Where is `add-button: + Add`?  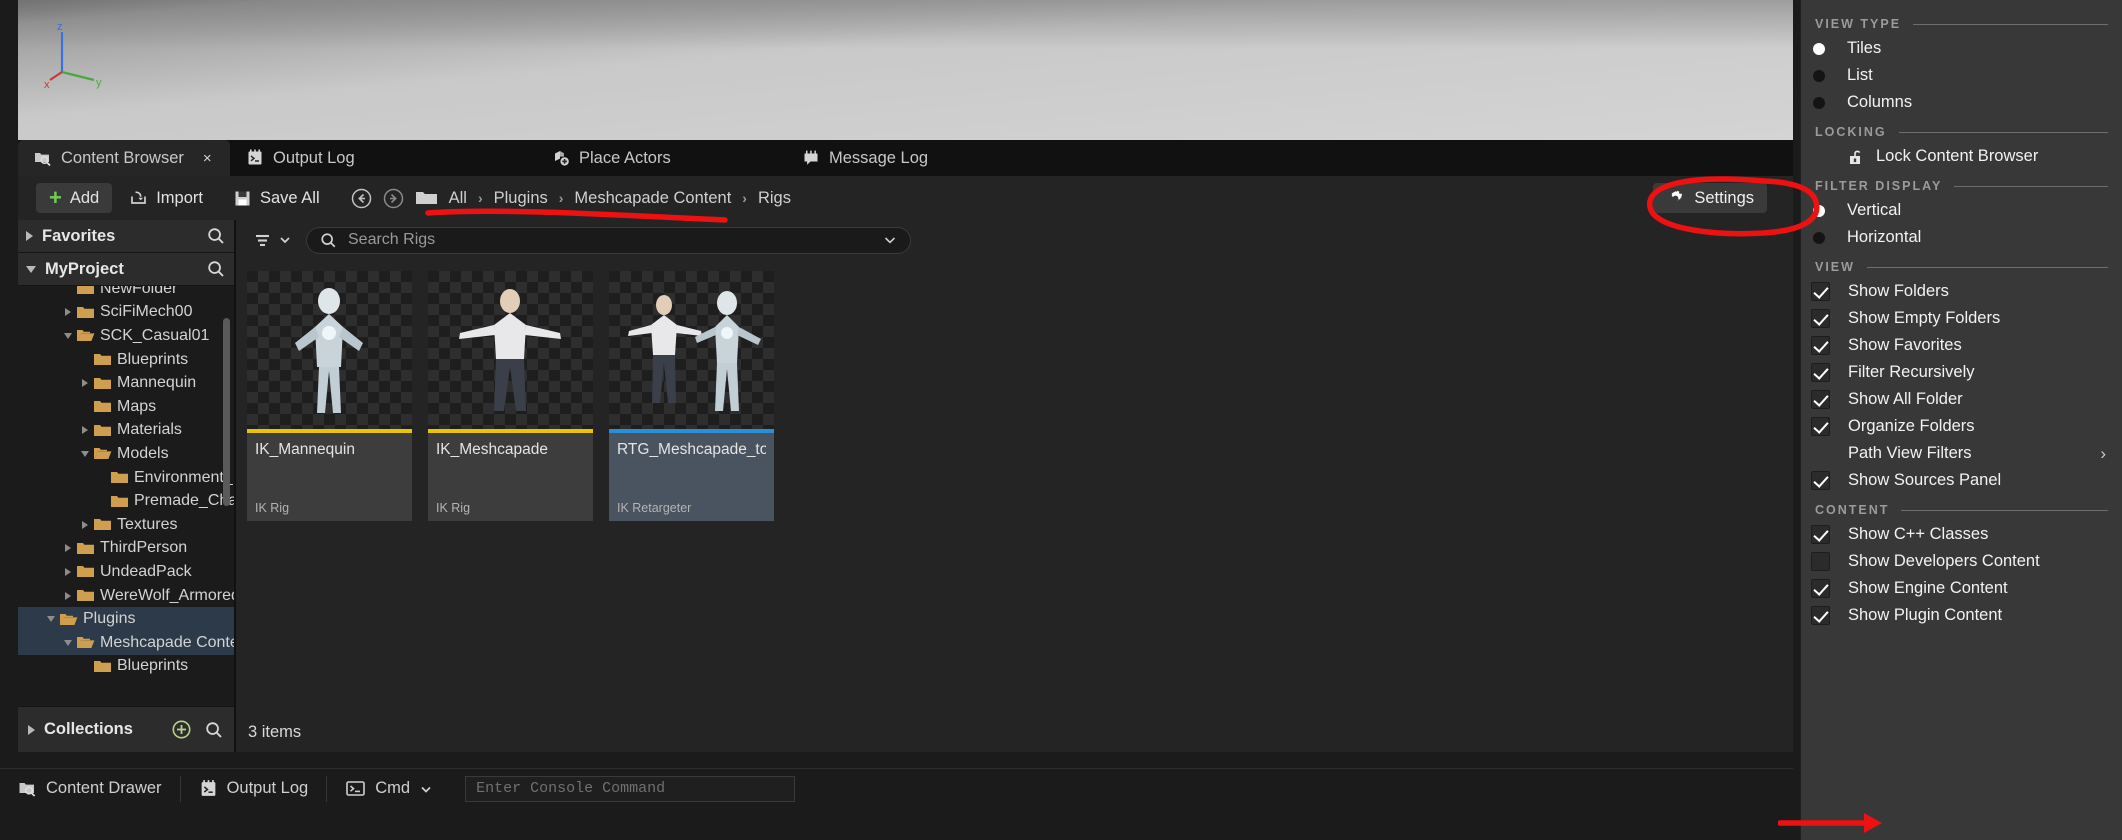 add-button: + Add is located at coordinates (74, 198).